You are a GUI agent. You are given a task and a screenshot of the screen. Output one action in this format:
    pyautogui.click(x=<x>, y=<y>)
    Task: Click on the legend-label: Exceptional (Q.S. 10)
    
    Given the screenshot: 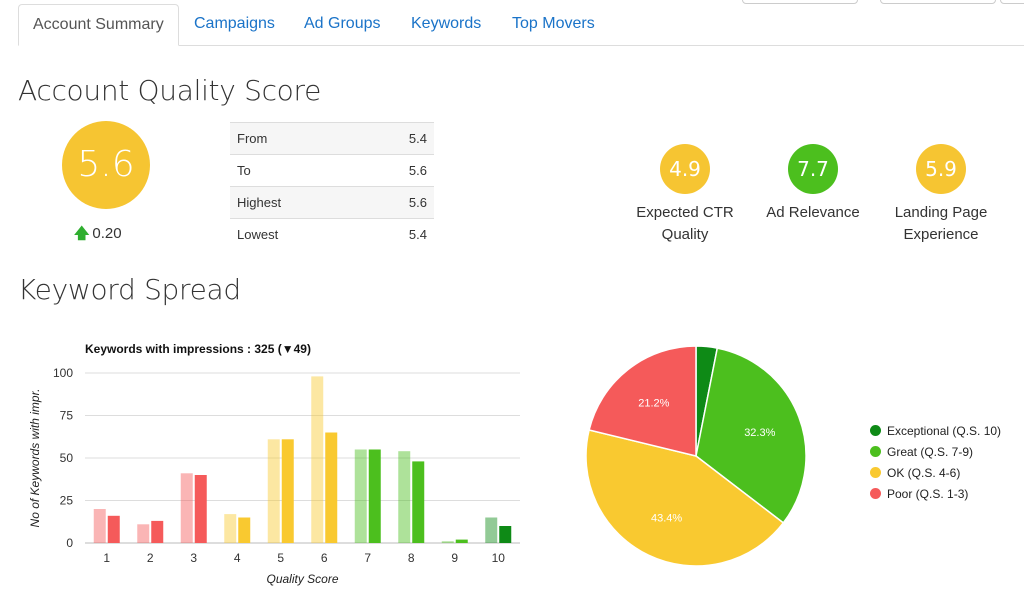 What is the action you would take?
    pyautogui.click(x=944, y=430)
    